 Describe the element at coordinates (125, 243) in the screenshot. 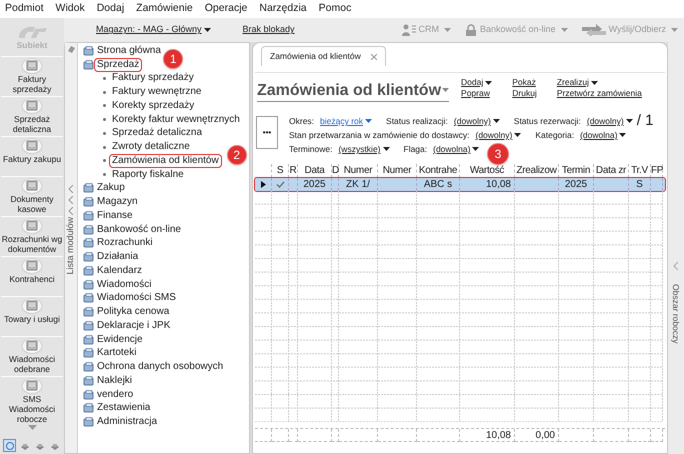

I see `tree-item: Rozrachunki` at that location.